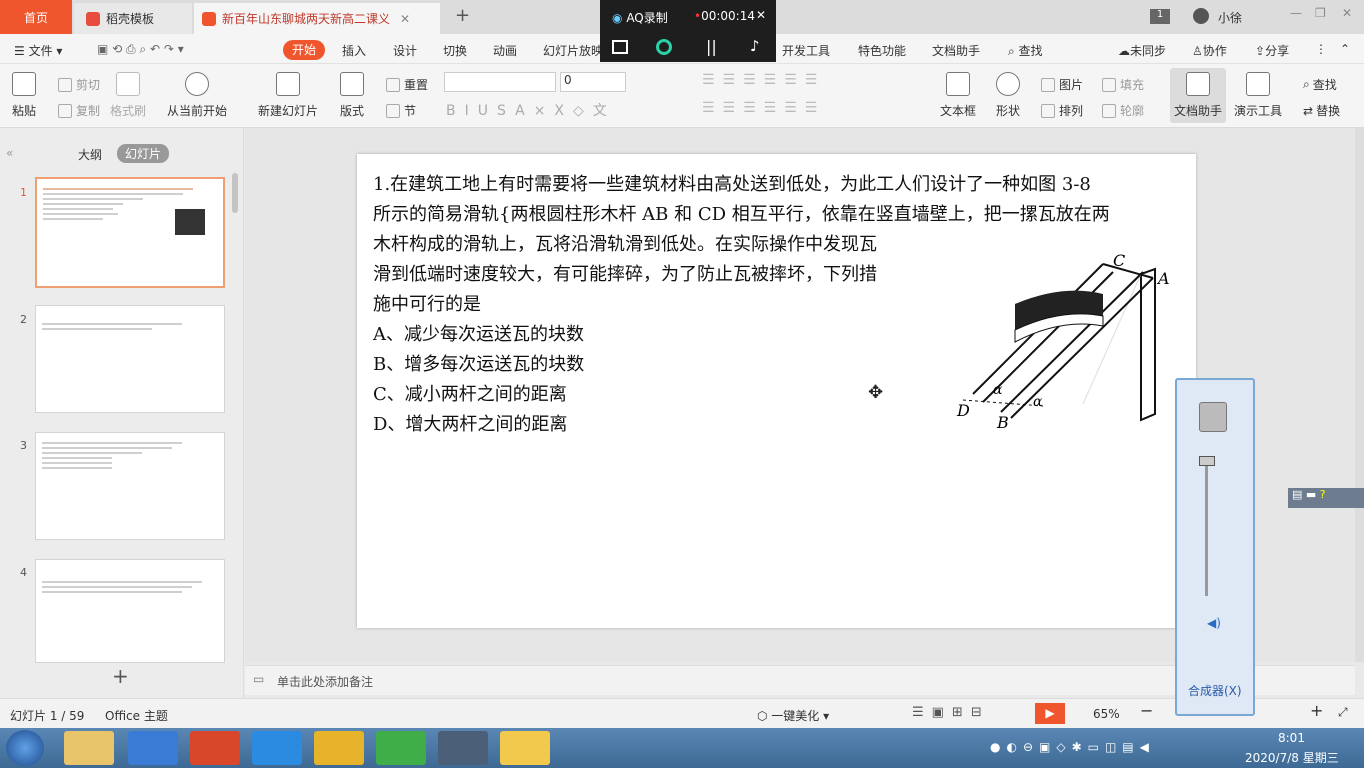  What do you see at coordinates (1347, 13) in the screenshot?
I see `close-window-icon: ✕` at bounding box center [1347, 13].